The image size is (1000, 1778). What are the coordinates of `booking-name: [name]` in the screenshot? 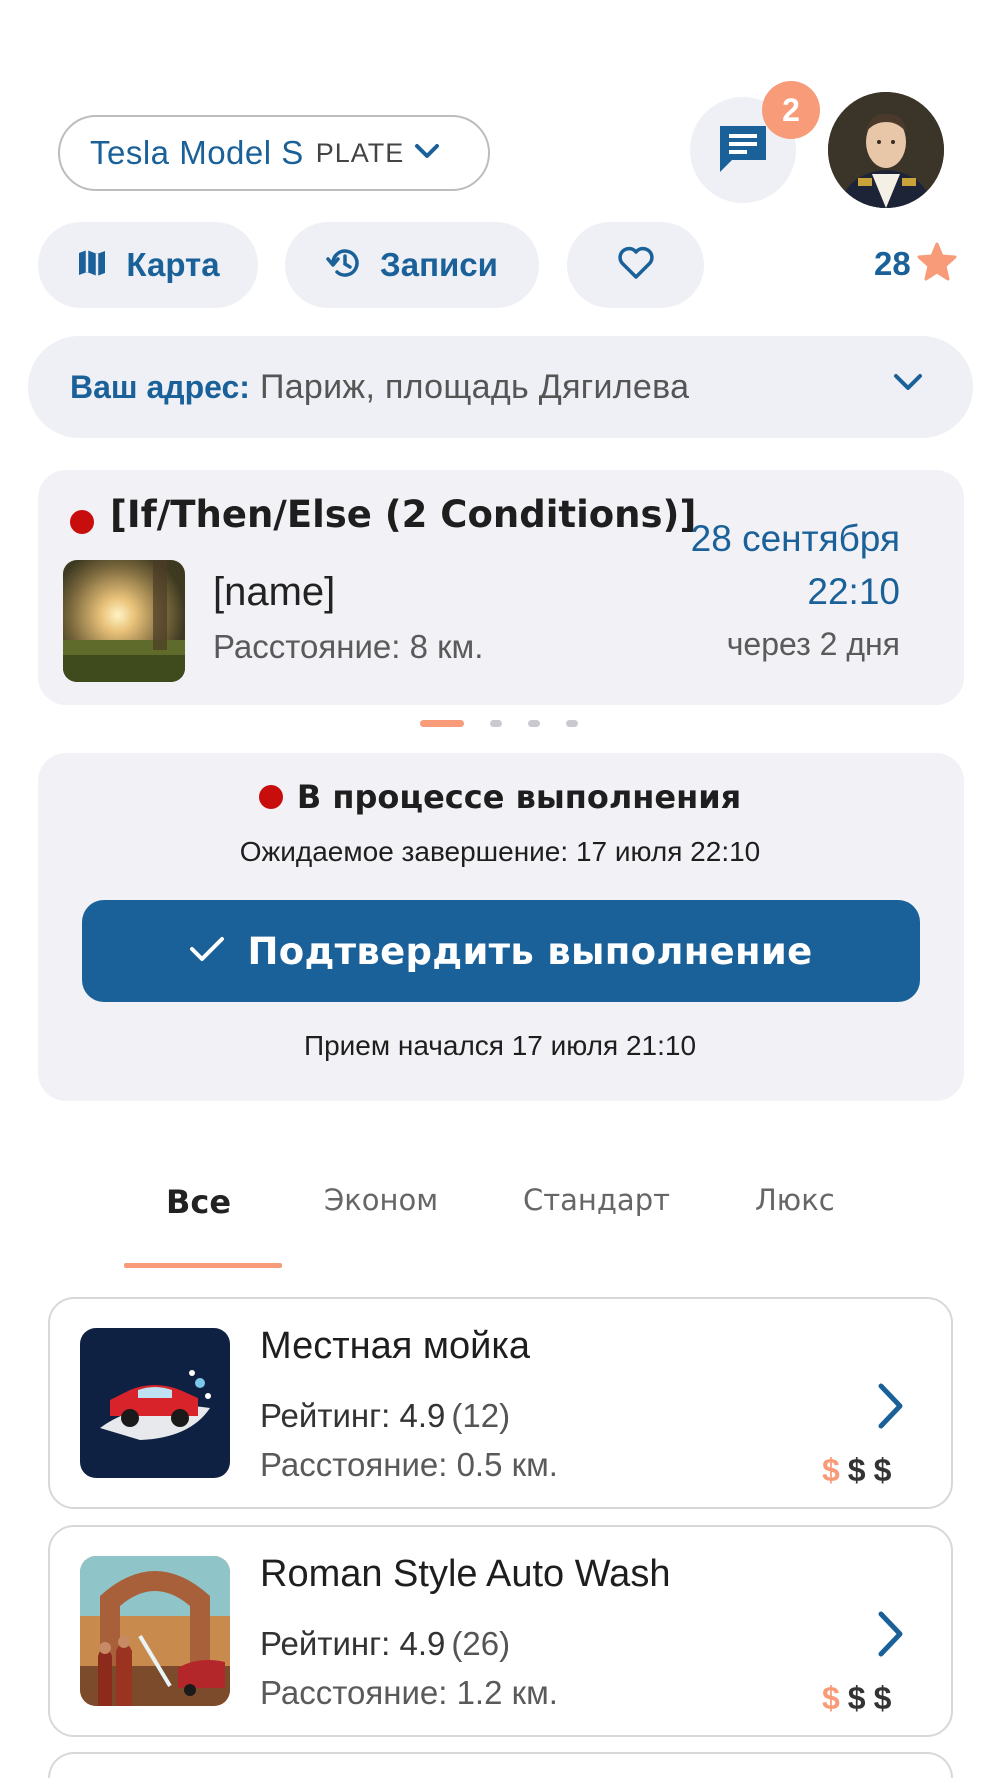 It's located at (274, 592).